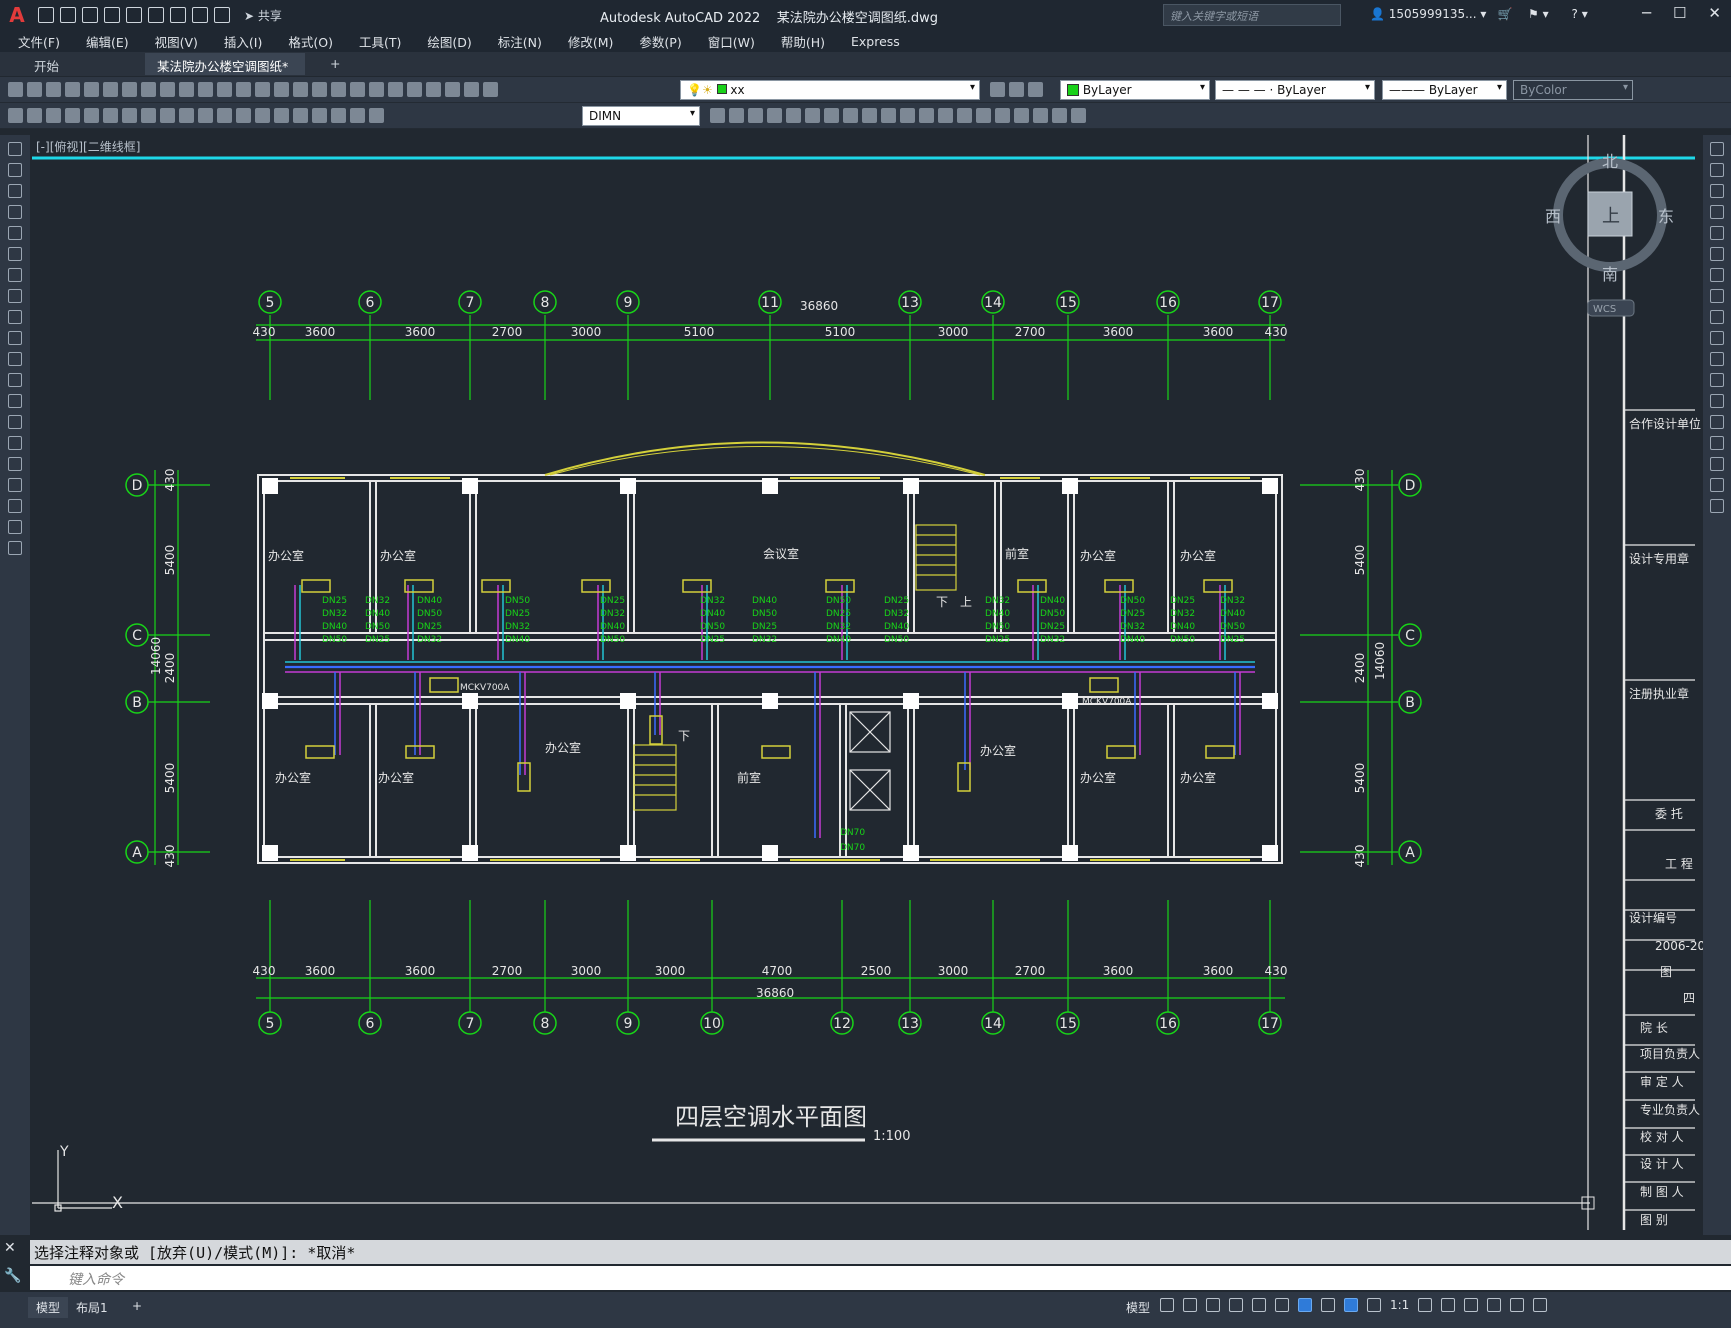 The height and width of the screenshot is (1328, 1731). Describe the element at coordinates (793, 115) in the screenshot. I see `offset-icon` at that location.